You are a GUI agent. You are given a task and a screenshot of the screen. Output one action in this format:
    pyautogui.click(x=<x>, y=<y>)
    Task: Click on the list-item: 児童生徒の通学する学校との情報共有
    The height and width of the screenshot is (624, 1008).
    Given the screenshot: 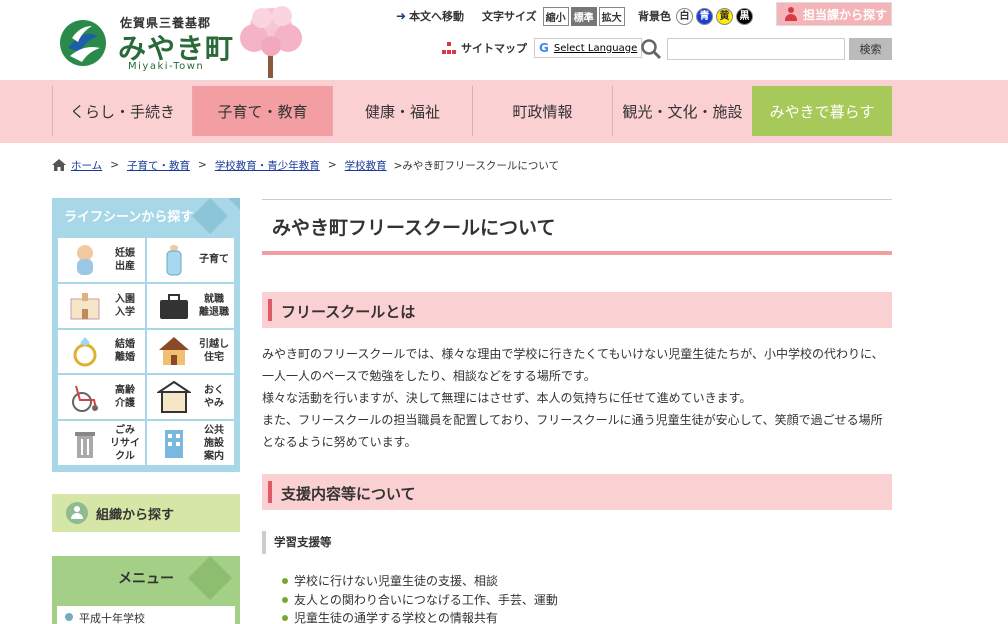 What is the action you would take?
    pyautogui.click(x=420, y=616)
    